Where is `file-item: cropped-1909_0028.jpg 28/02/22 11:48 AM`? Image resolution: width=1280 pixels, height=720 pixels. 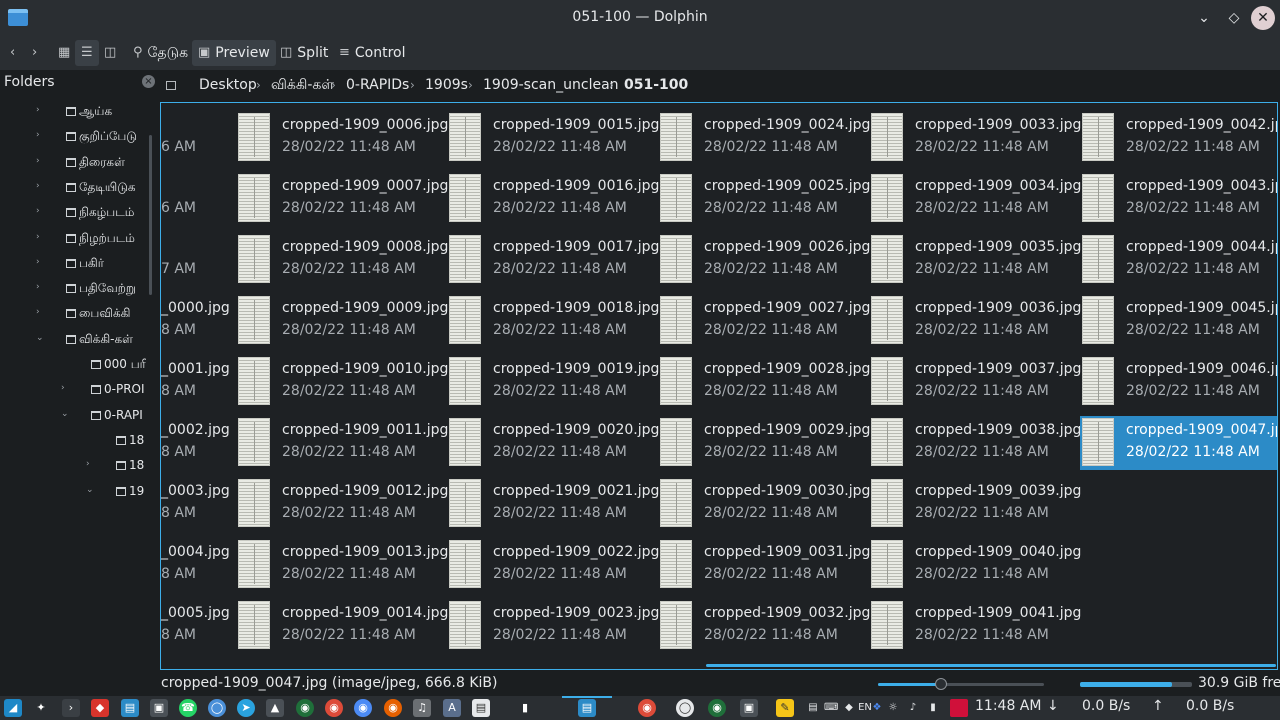
file-item: cropped-1909_0028.jpg 28/02/22 11:48 AM is located at coordinates (764, 382).